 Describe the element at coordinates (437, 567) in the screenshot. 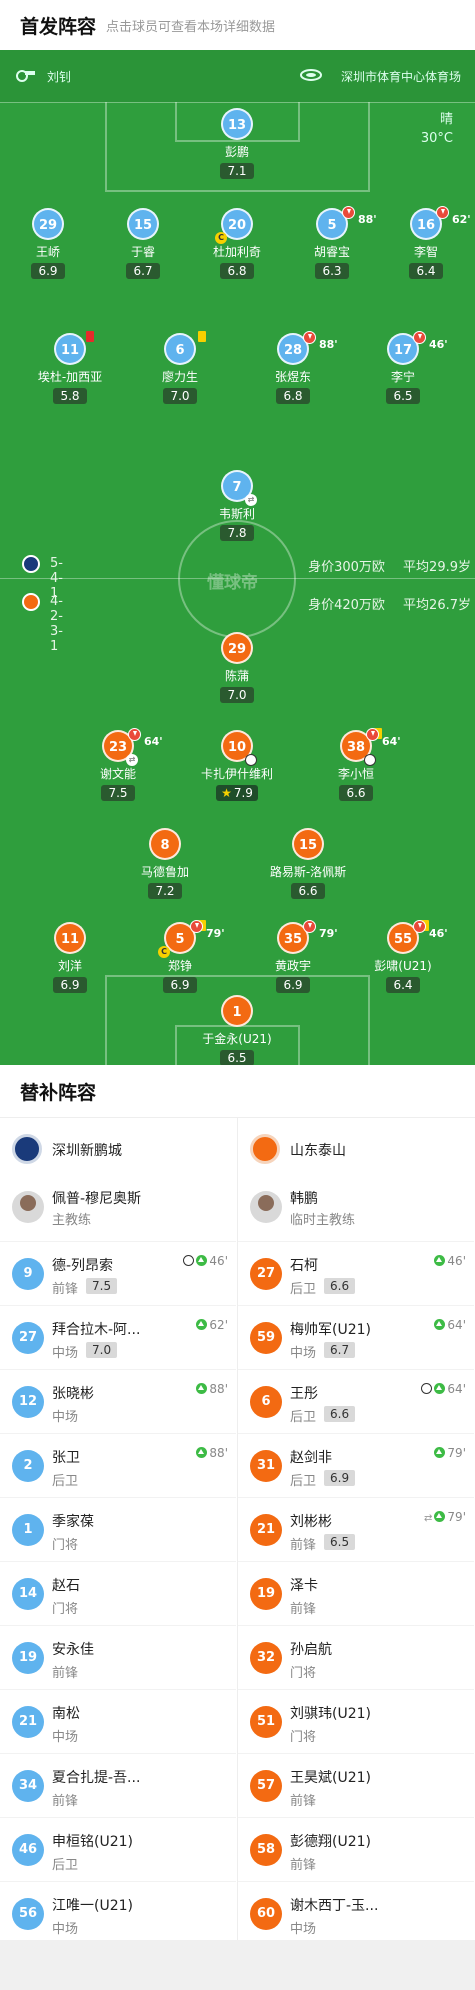

I see `home-team-avg-age: 平均29.9岁` at that location.